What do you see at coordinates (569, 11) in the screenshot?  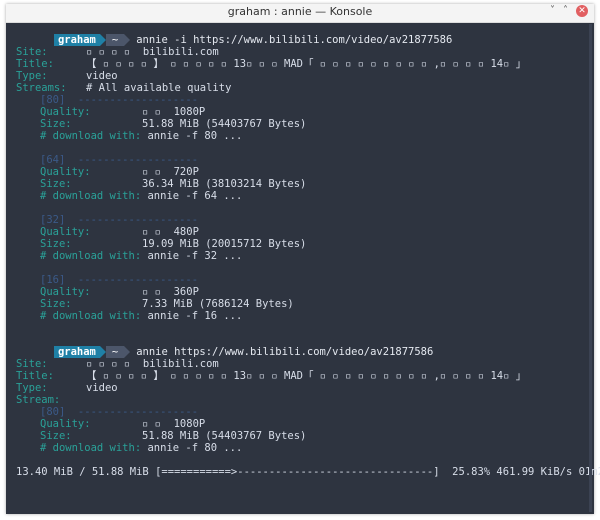 I see `window-controls: ˅ ˄ ✕` at bounding box center [569, 11].